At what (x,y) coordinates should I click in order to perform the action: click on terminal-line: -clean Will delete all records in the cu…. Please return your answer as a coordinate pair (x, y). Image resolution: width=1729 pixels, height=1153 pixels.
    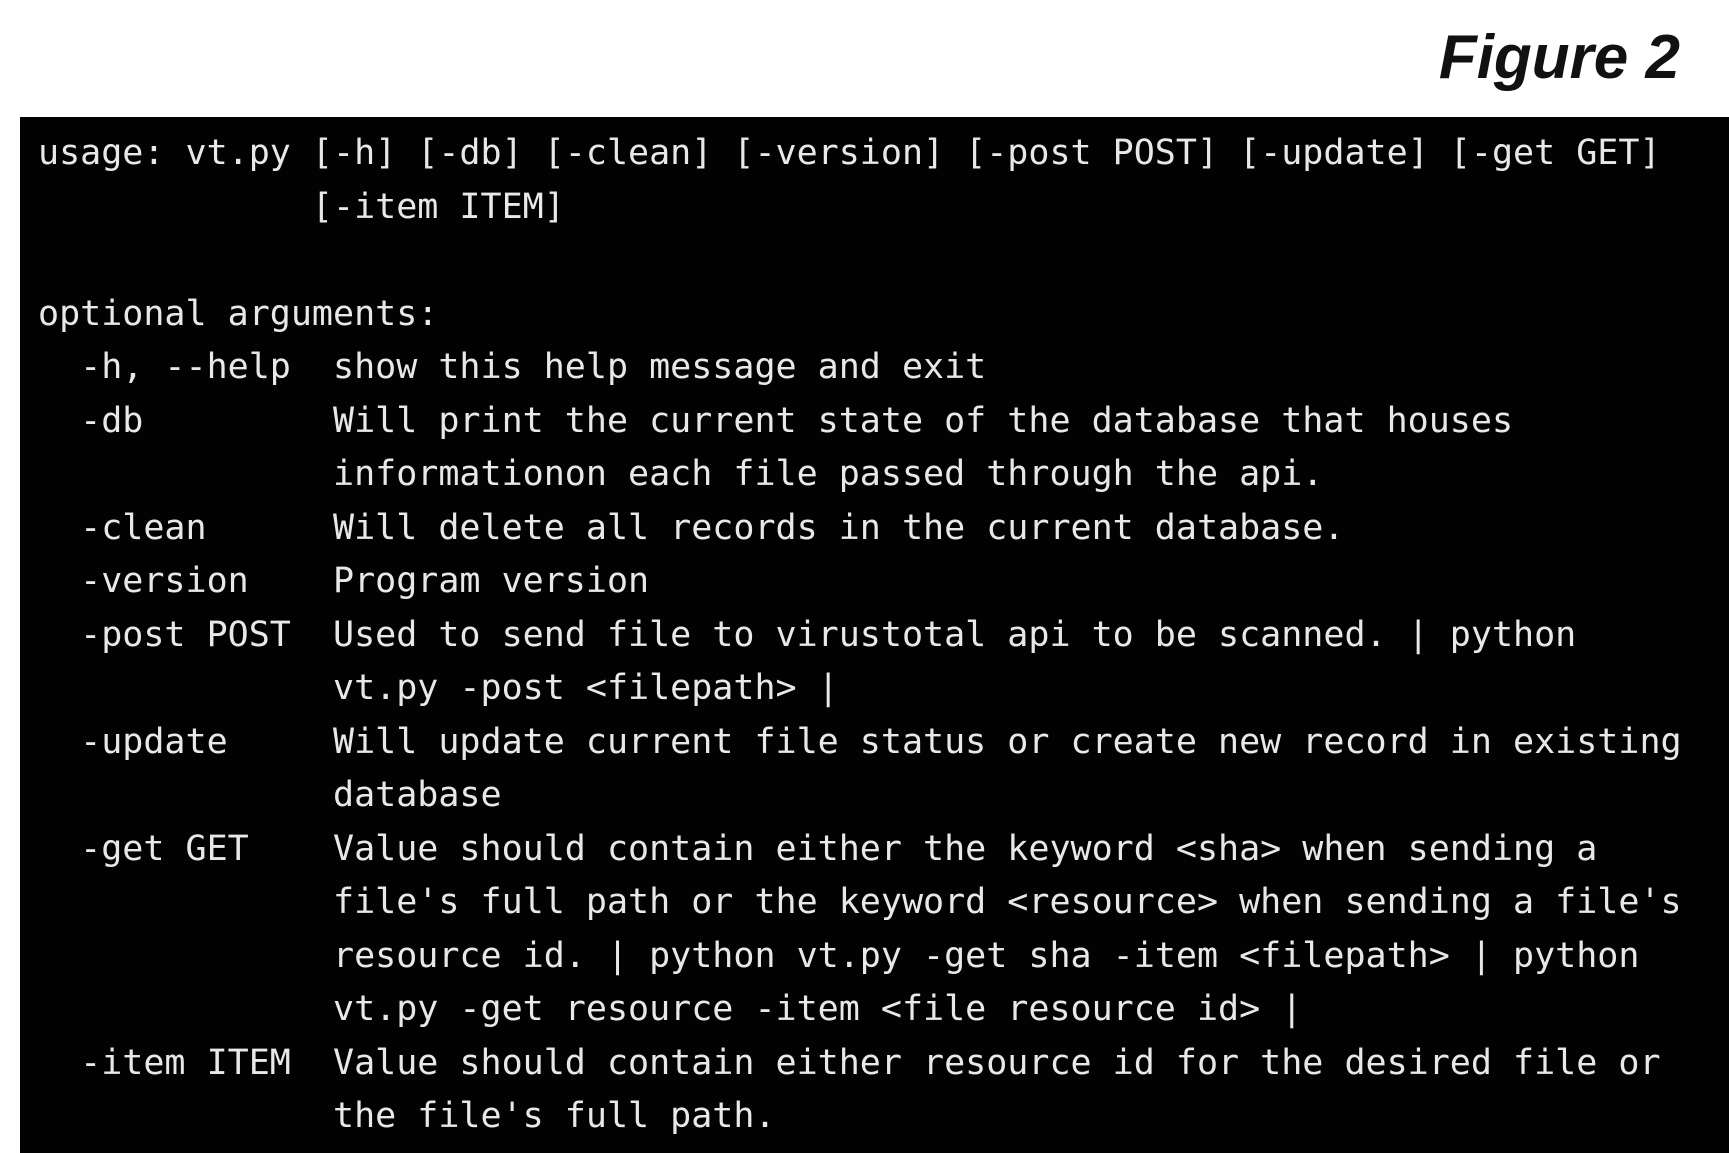
    Looking at the image, I should click on (691, 527).